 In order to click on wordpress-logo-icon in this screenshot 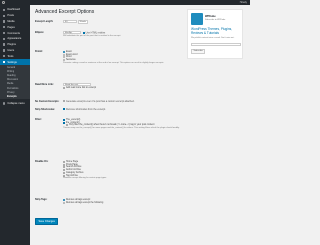, I will do `click(3, 2)`.